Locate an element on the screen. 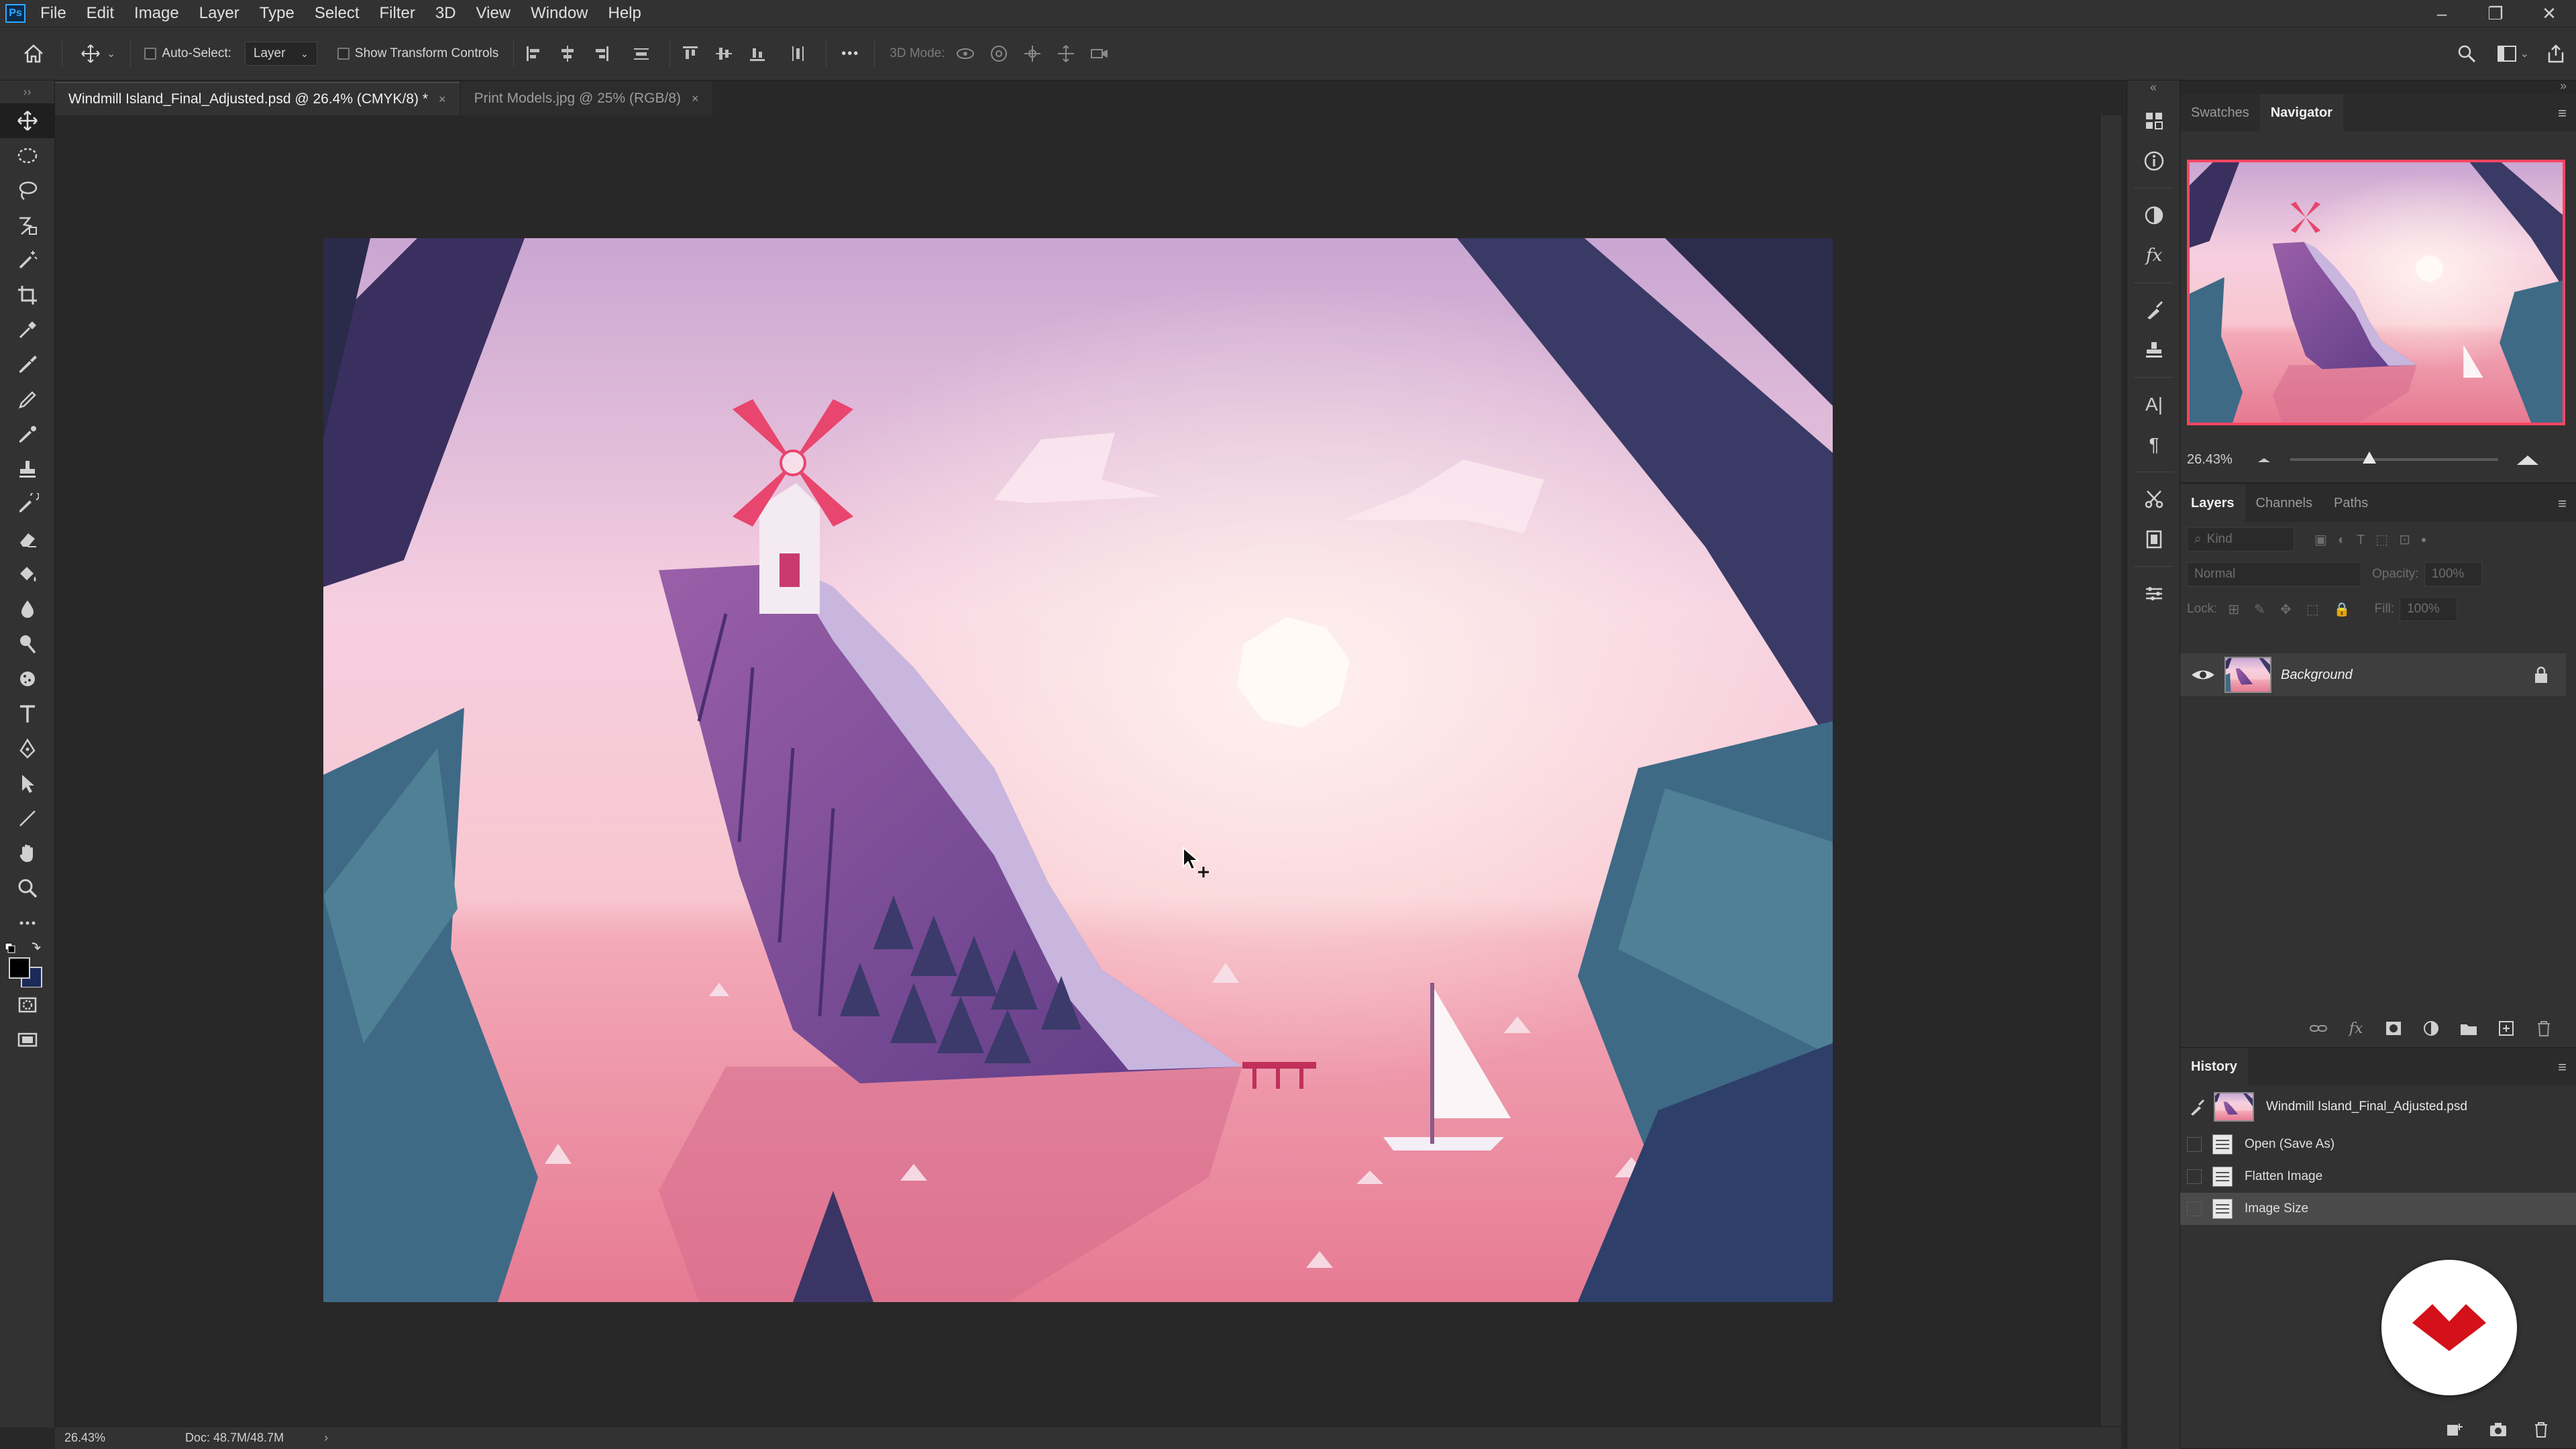 This screenshot has width=2576, height=1449. clone-source-icon is located at coordinates (2154, 350).